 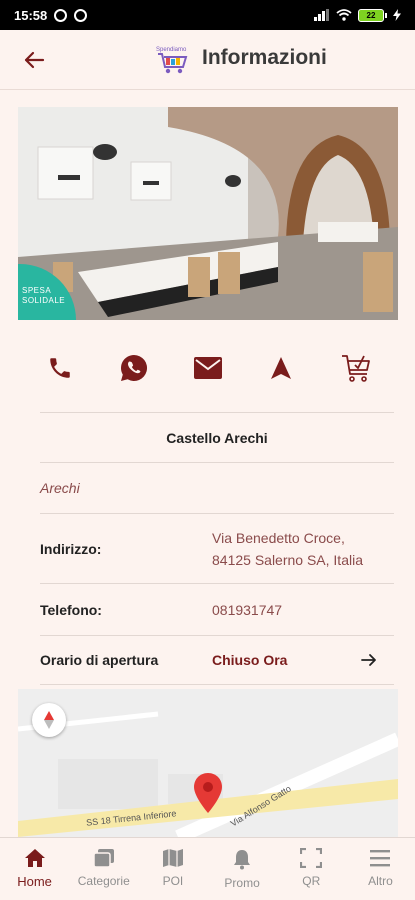 I want to click on compass-icon, so click(x=49, y=720).